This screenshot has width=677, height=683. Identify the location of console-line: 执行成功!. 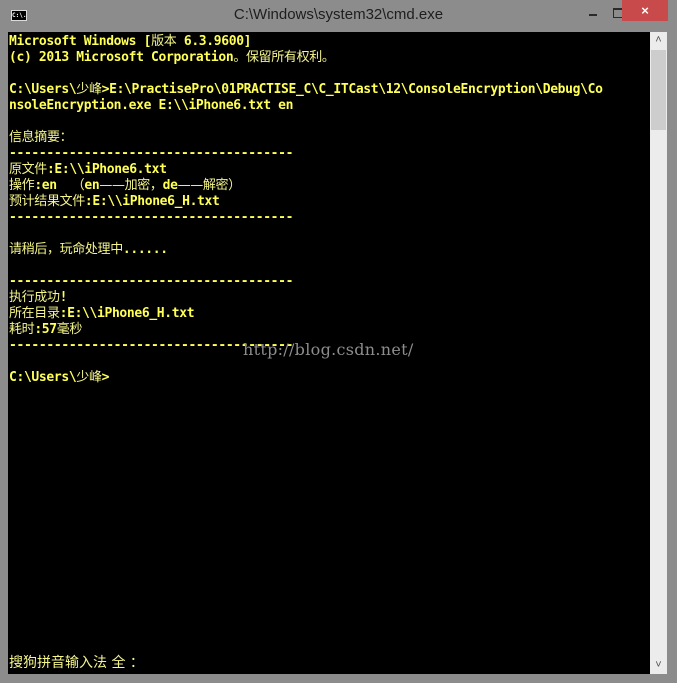
(38, 297).